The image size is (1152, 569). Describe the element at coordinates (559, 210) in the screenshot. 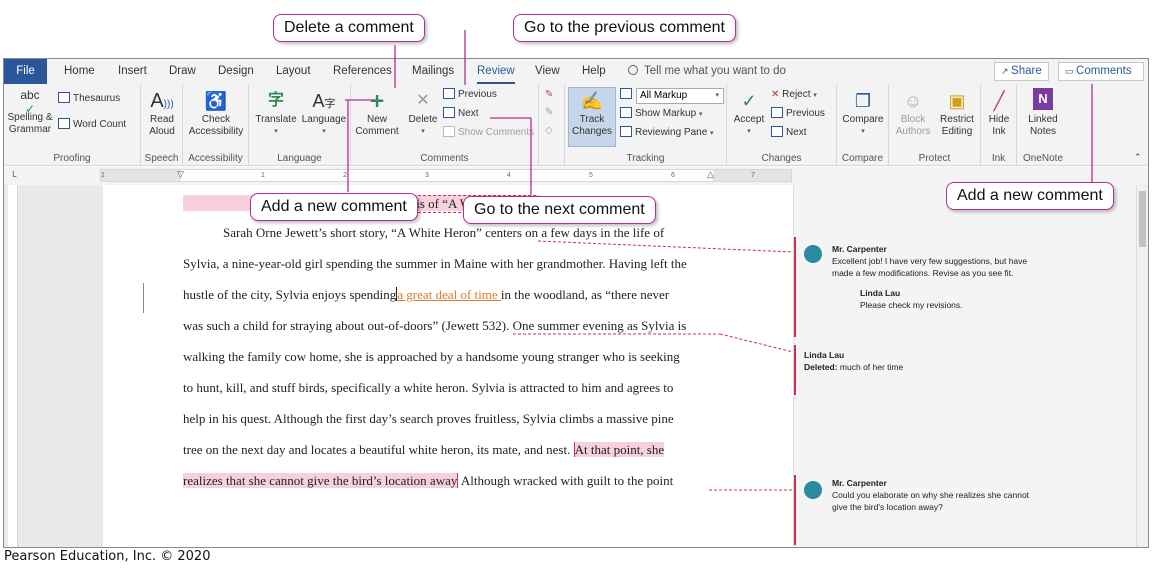

I see `callout-next-comment: Go to the next comment` at that location.